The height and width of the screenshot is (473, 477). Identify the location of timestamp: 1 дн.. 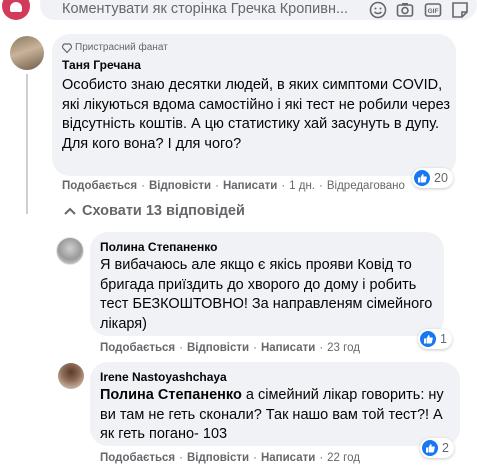
(302, 186).